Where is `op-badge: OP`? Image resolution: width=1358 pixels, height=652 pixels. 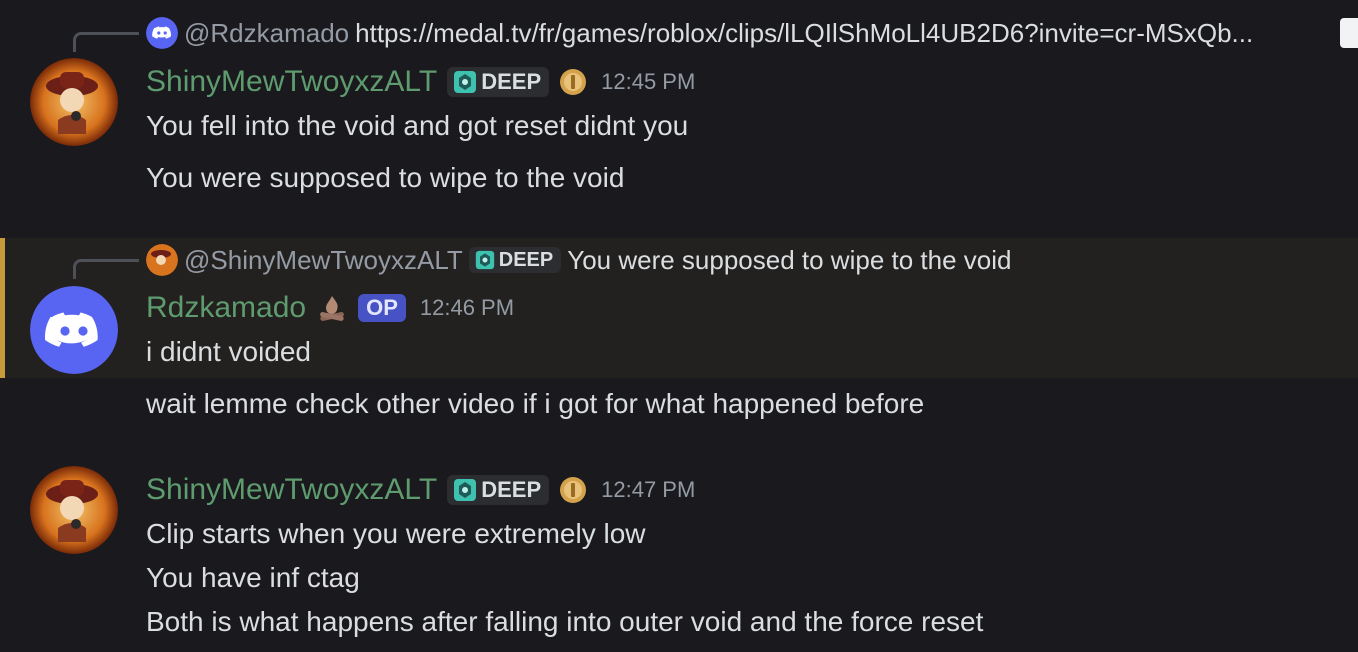
op-badge: OP is located at coordinates (382, 308).